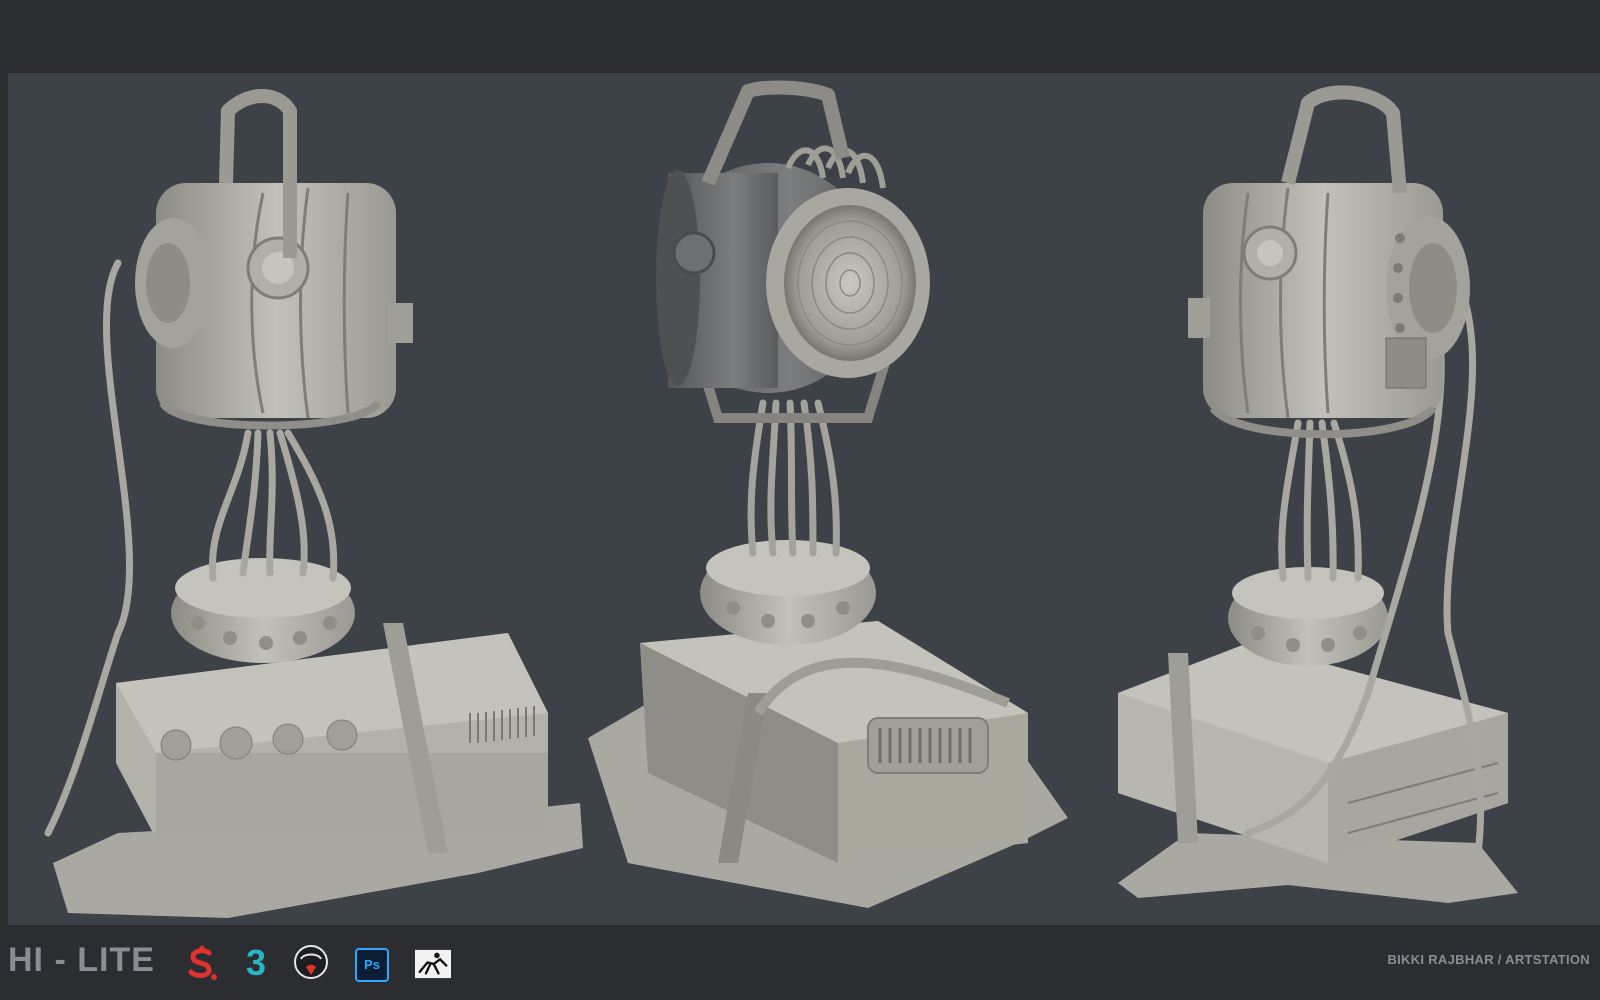  I want to click on zbrush-icon, so click(433, 964).